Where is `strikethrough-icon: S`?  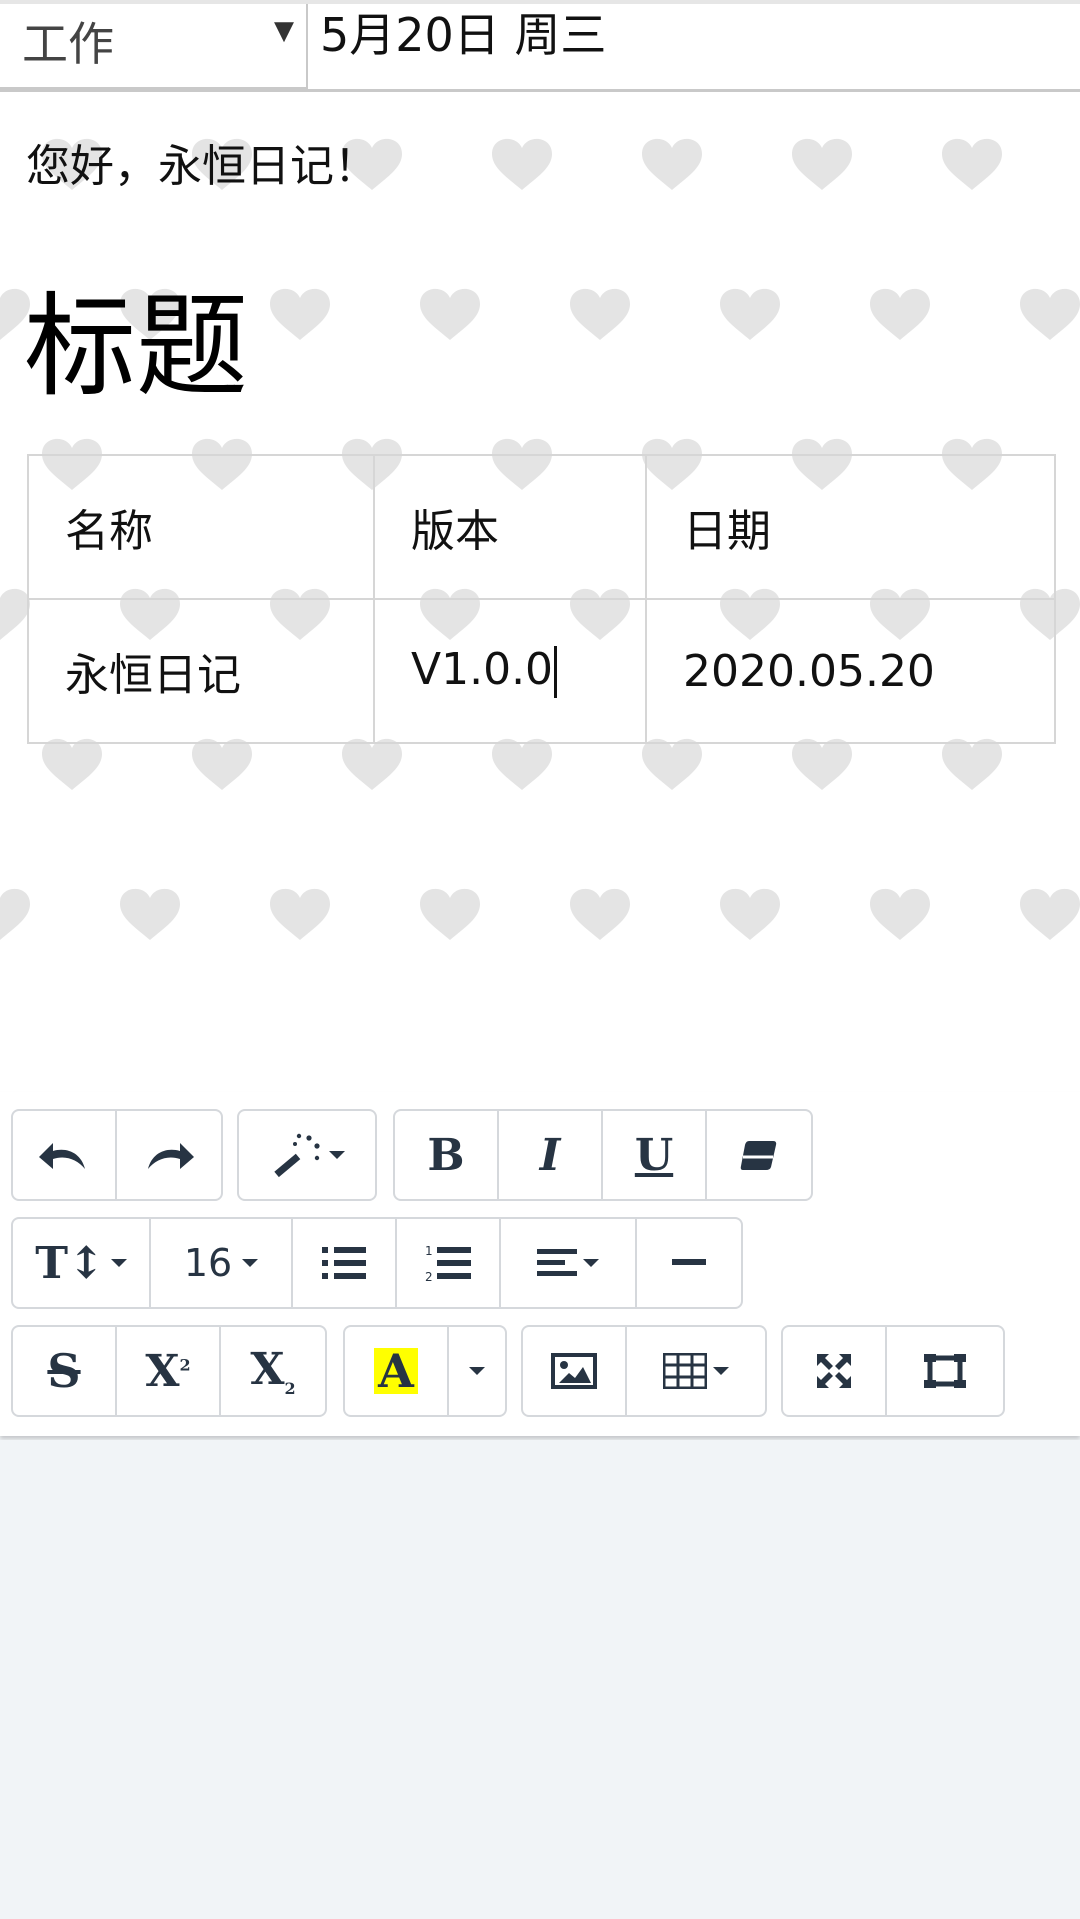
strikethrough-icon: S is located at coordinates (64, 1371).